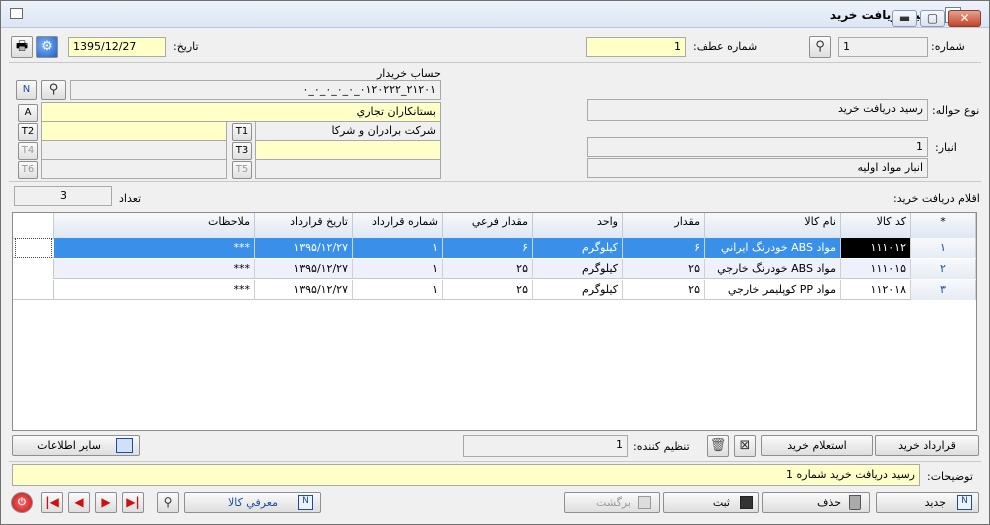 The image size is (990, 525). What do you see at coordinates (134, 169) in the screenshot?
I see `t6-field` at bounding box center [134, 169].